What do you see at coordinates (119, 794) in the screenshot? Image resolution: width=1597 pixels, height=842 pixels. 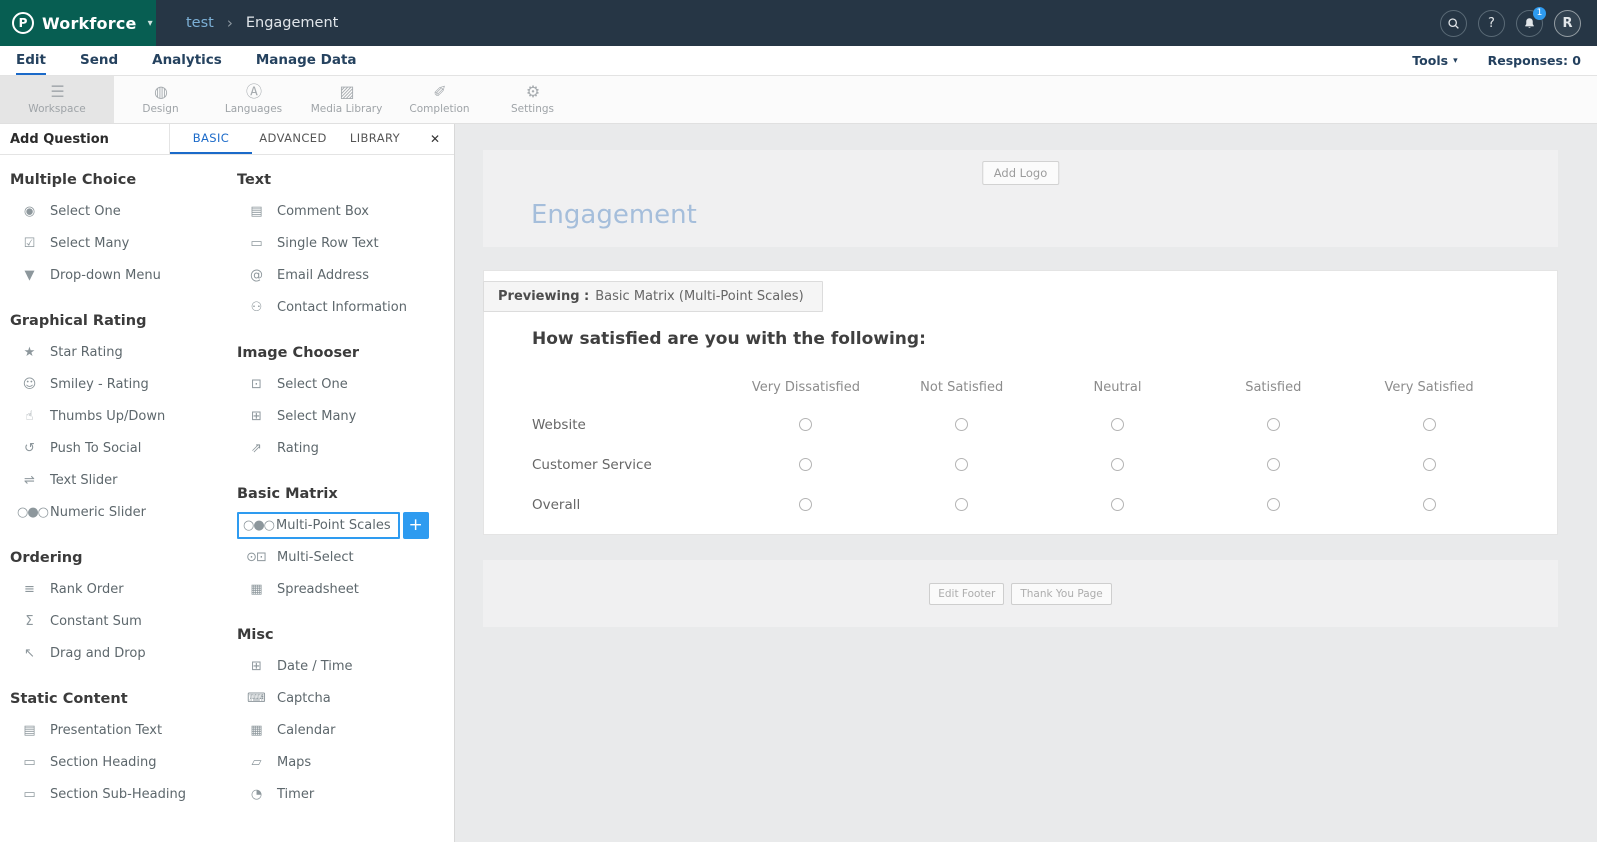 I see `question-type-section-sub-heading: ▭ Section Sub-Heading` at bounding box center [119, 794].